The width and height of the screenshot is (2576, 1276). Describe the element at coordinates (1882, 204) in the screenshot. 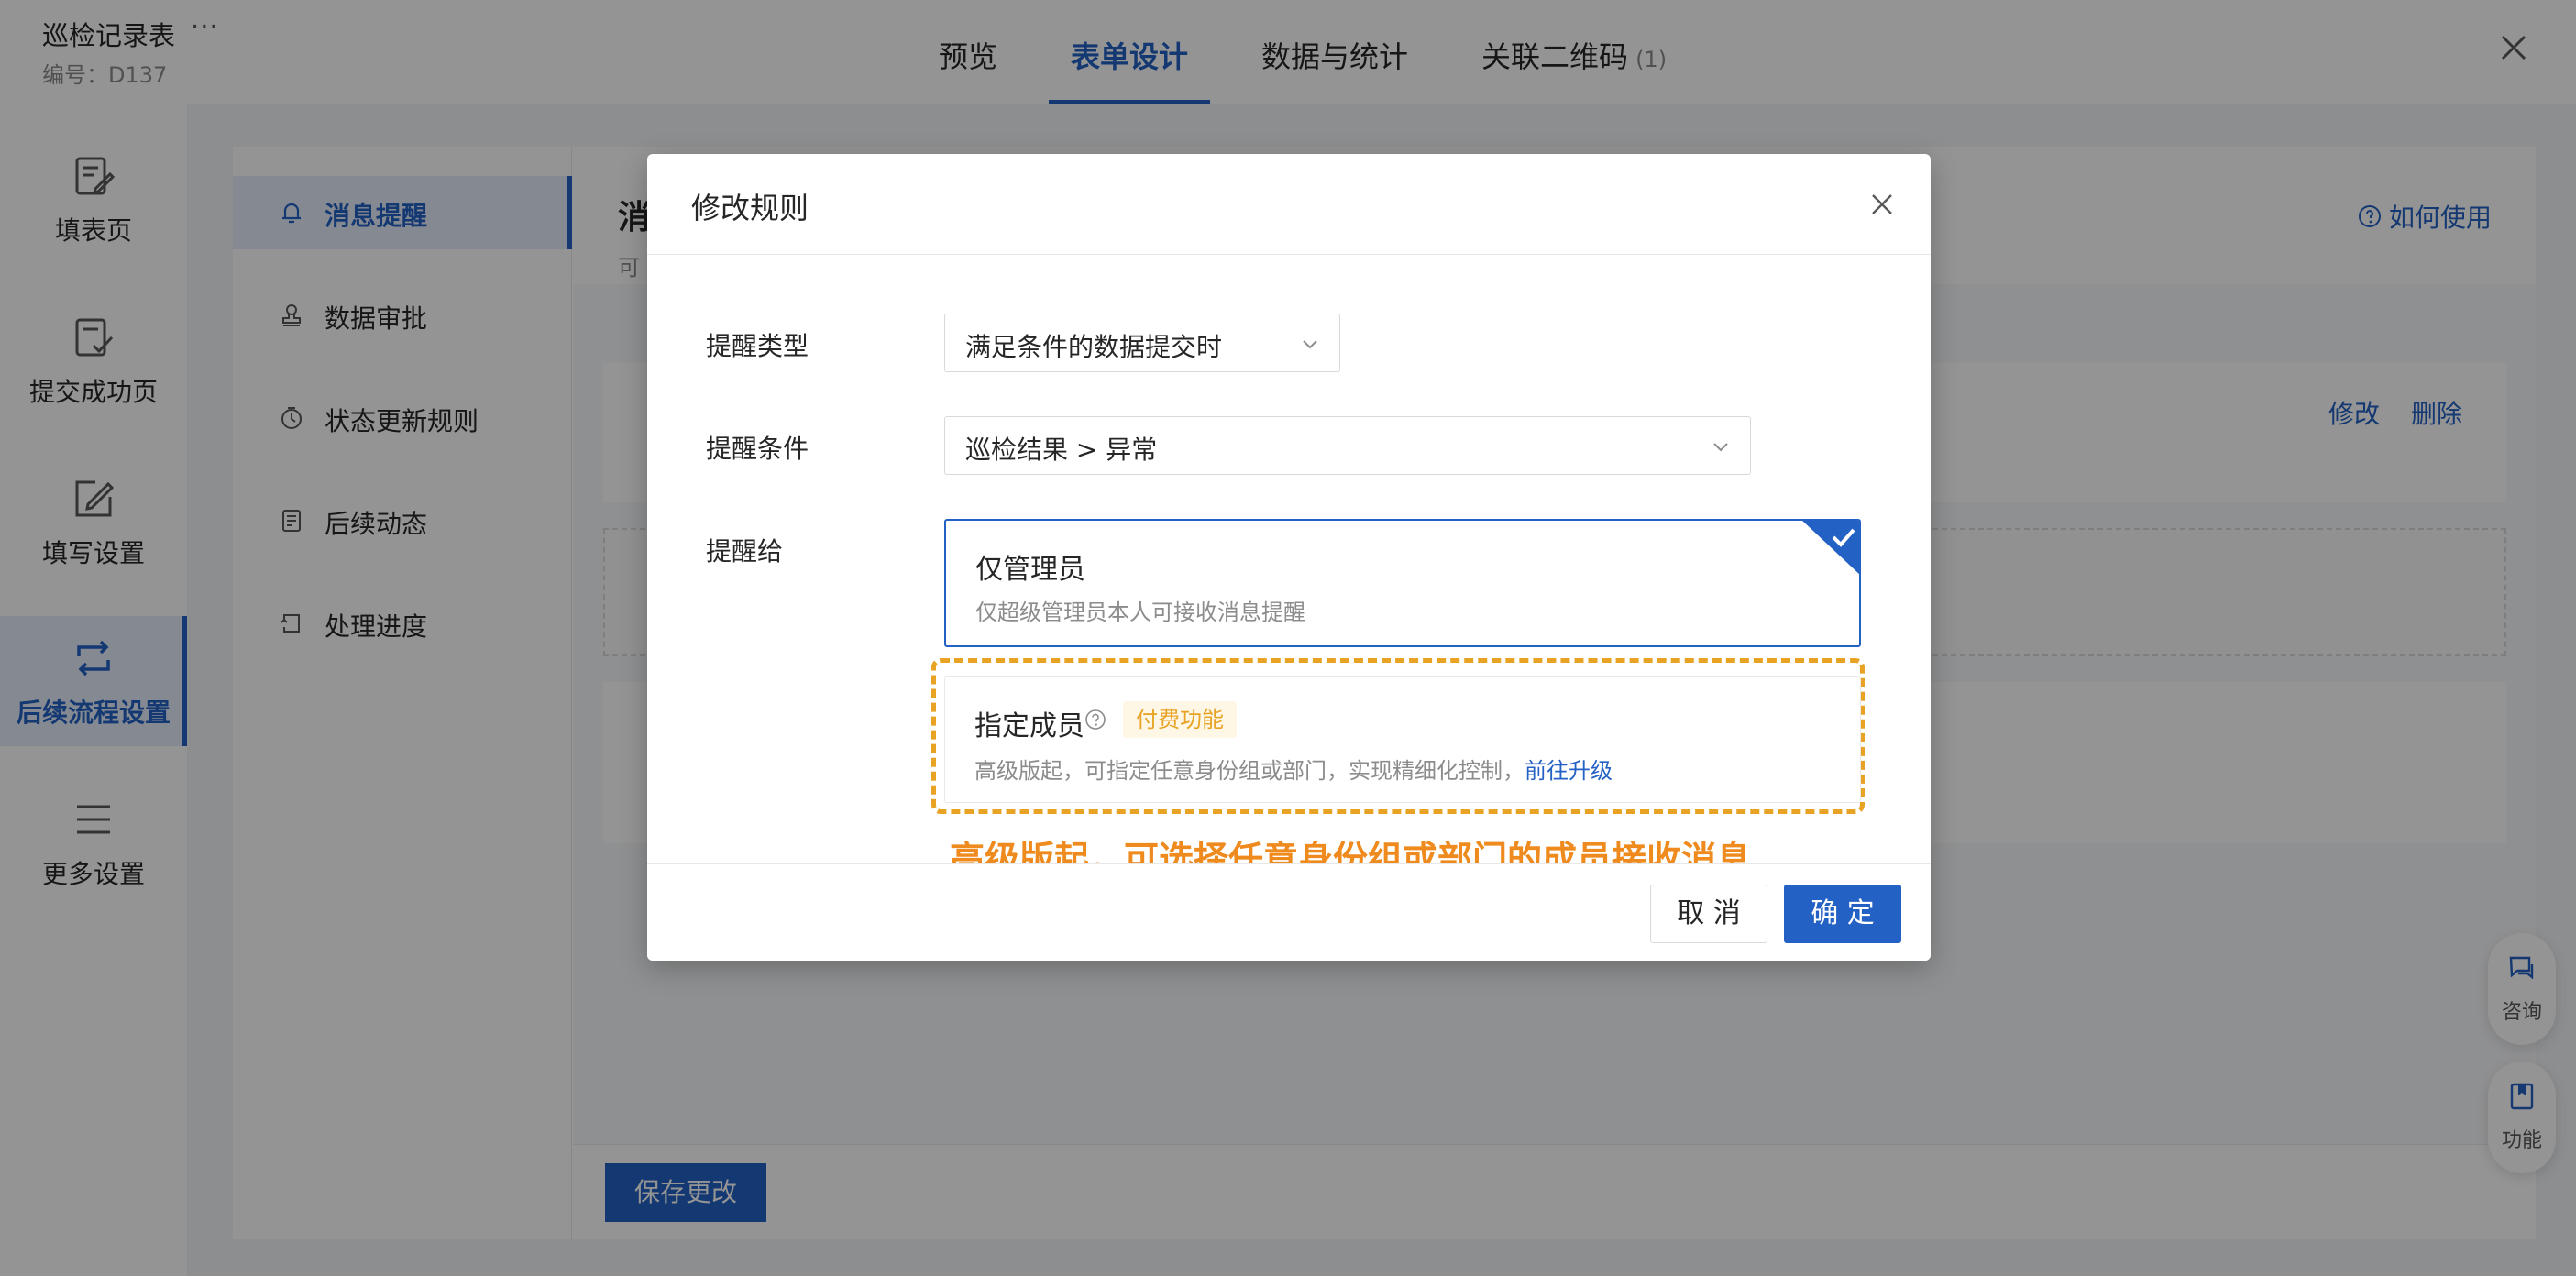

I see `close-icon` at that location.